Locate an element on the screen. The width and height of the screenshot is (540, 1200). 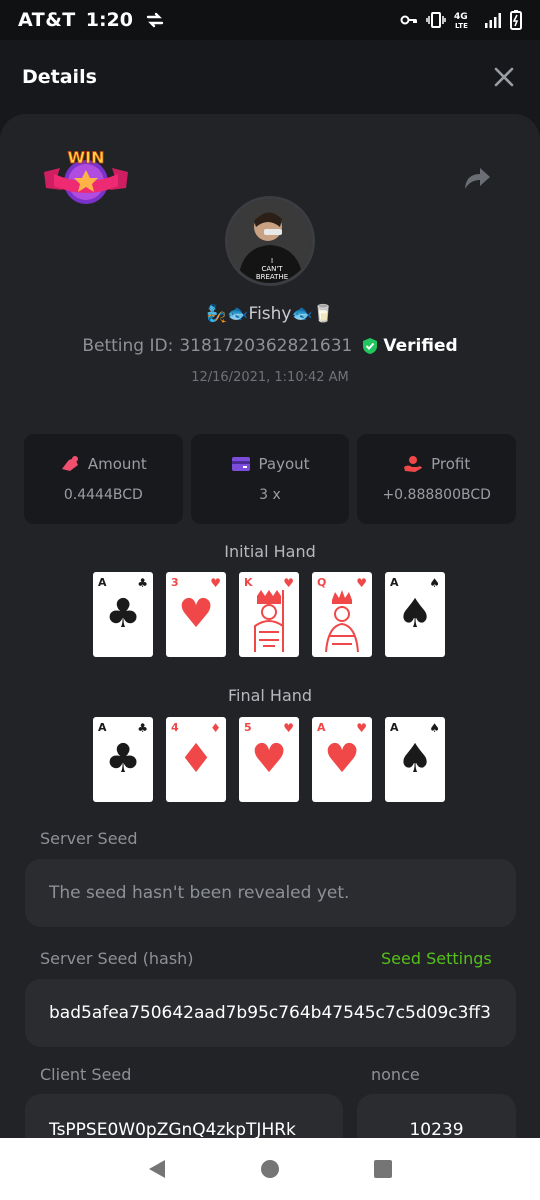
verified-shield-icon is located at coordinates (370, 346).